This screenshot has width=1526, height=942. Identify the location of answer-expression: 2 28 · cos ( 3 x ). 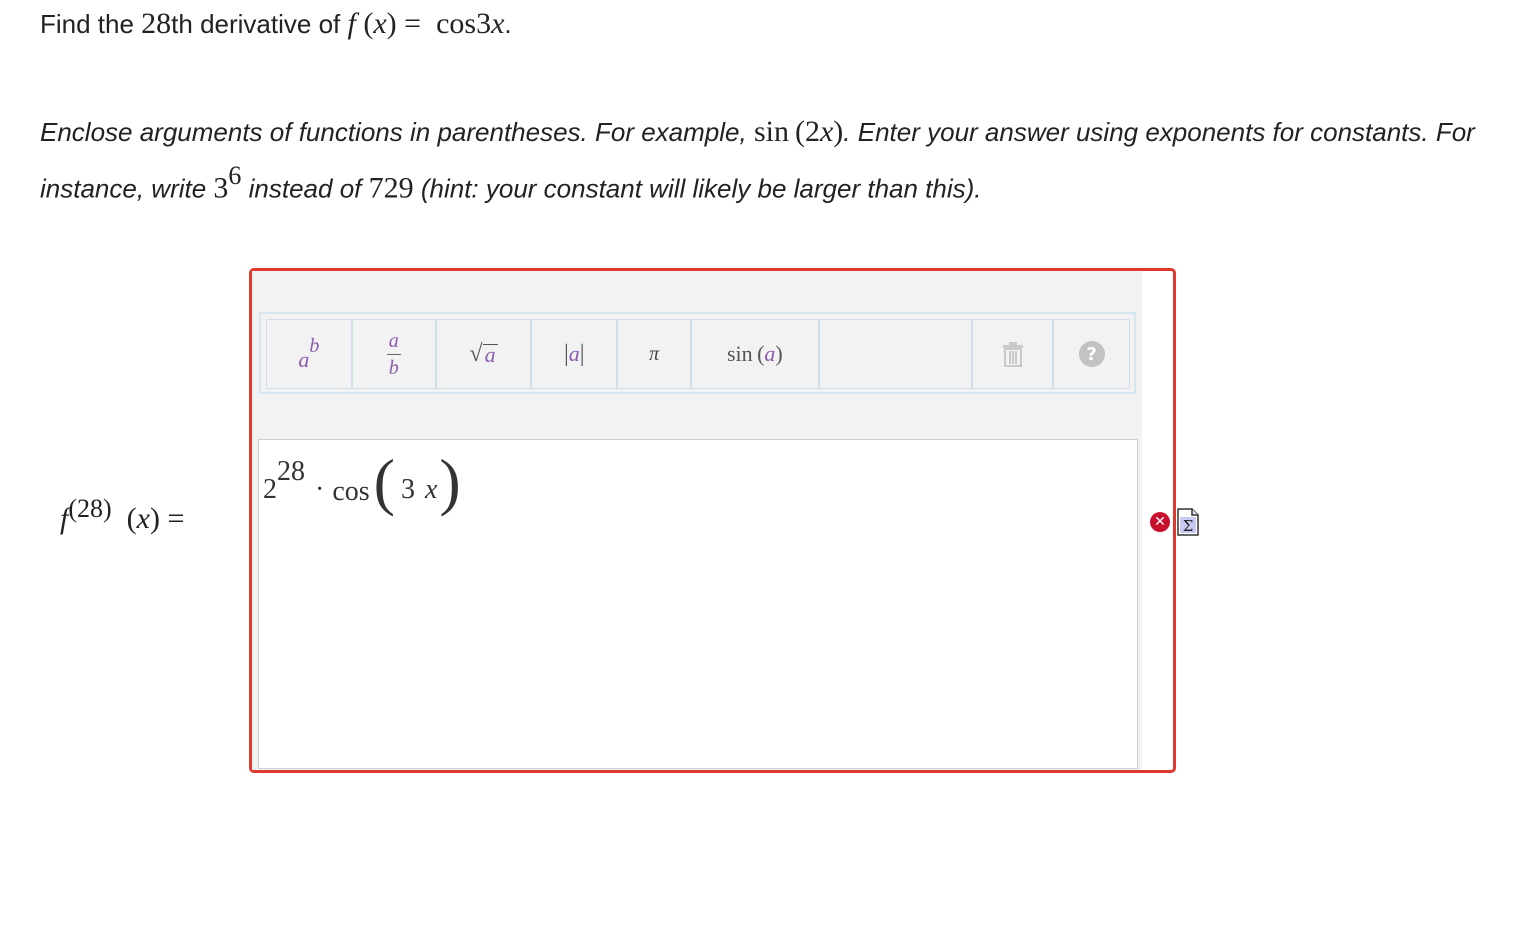
(362, 482).